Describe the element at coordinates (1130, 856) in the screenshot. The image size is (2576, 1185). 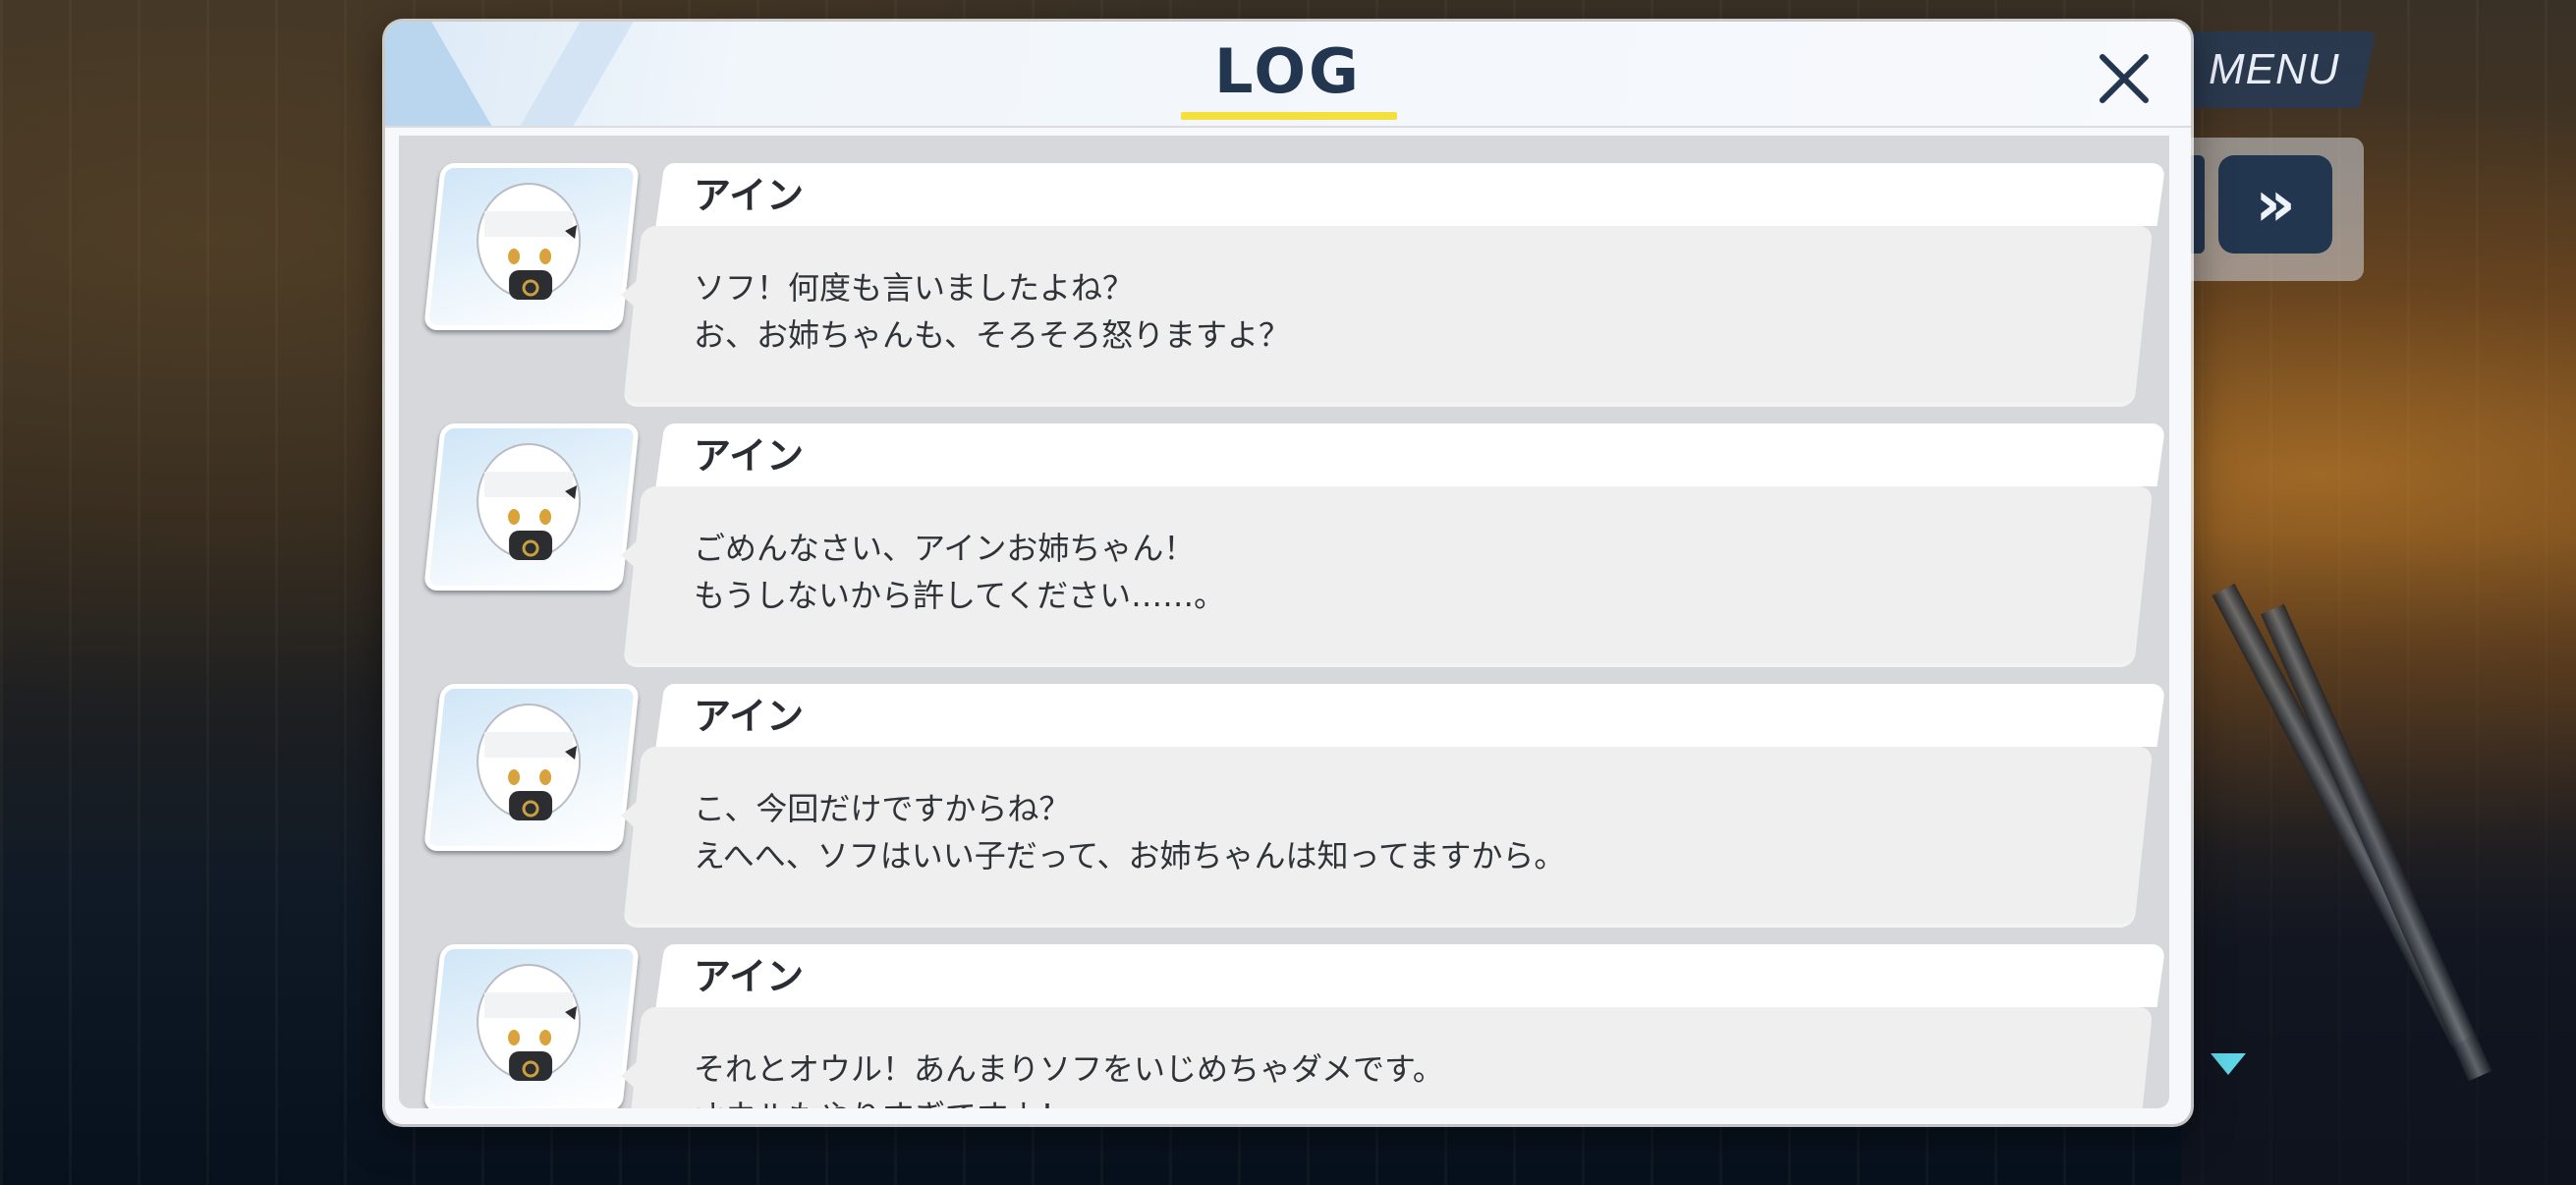
I see `message-line: えへへ、ソフはいい子だって、お姉ちゃんは知ってますから。` at that location.